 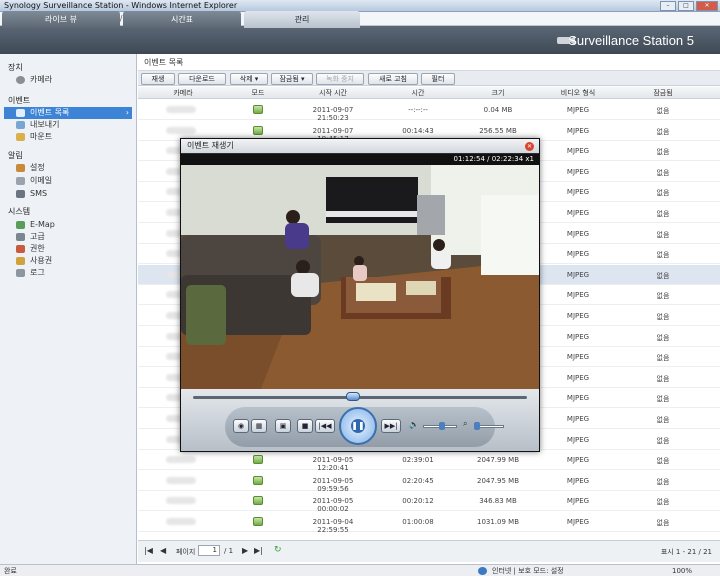 I want to click on filter-button: 필터, so click(x=438, y=79).